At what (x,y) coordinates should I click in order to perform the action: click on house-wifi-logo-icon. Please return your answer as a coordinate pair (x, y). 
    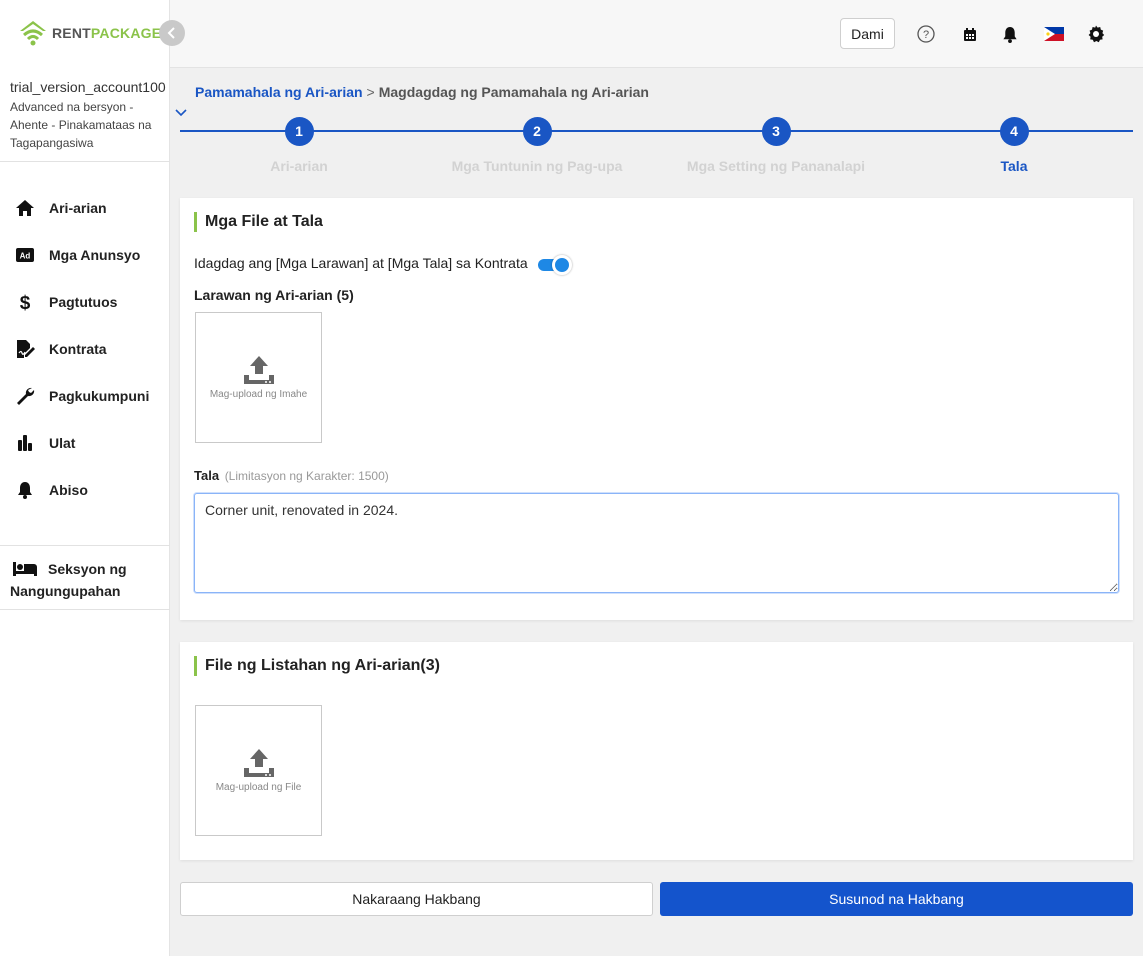
    Looking at the image, I should click on (33, 33).